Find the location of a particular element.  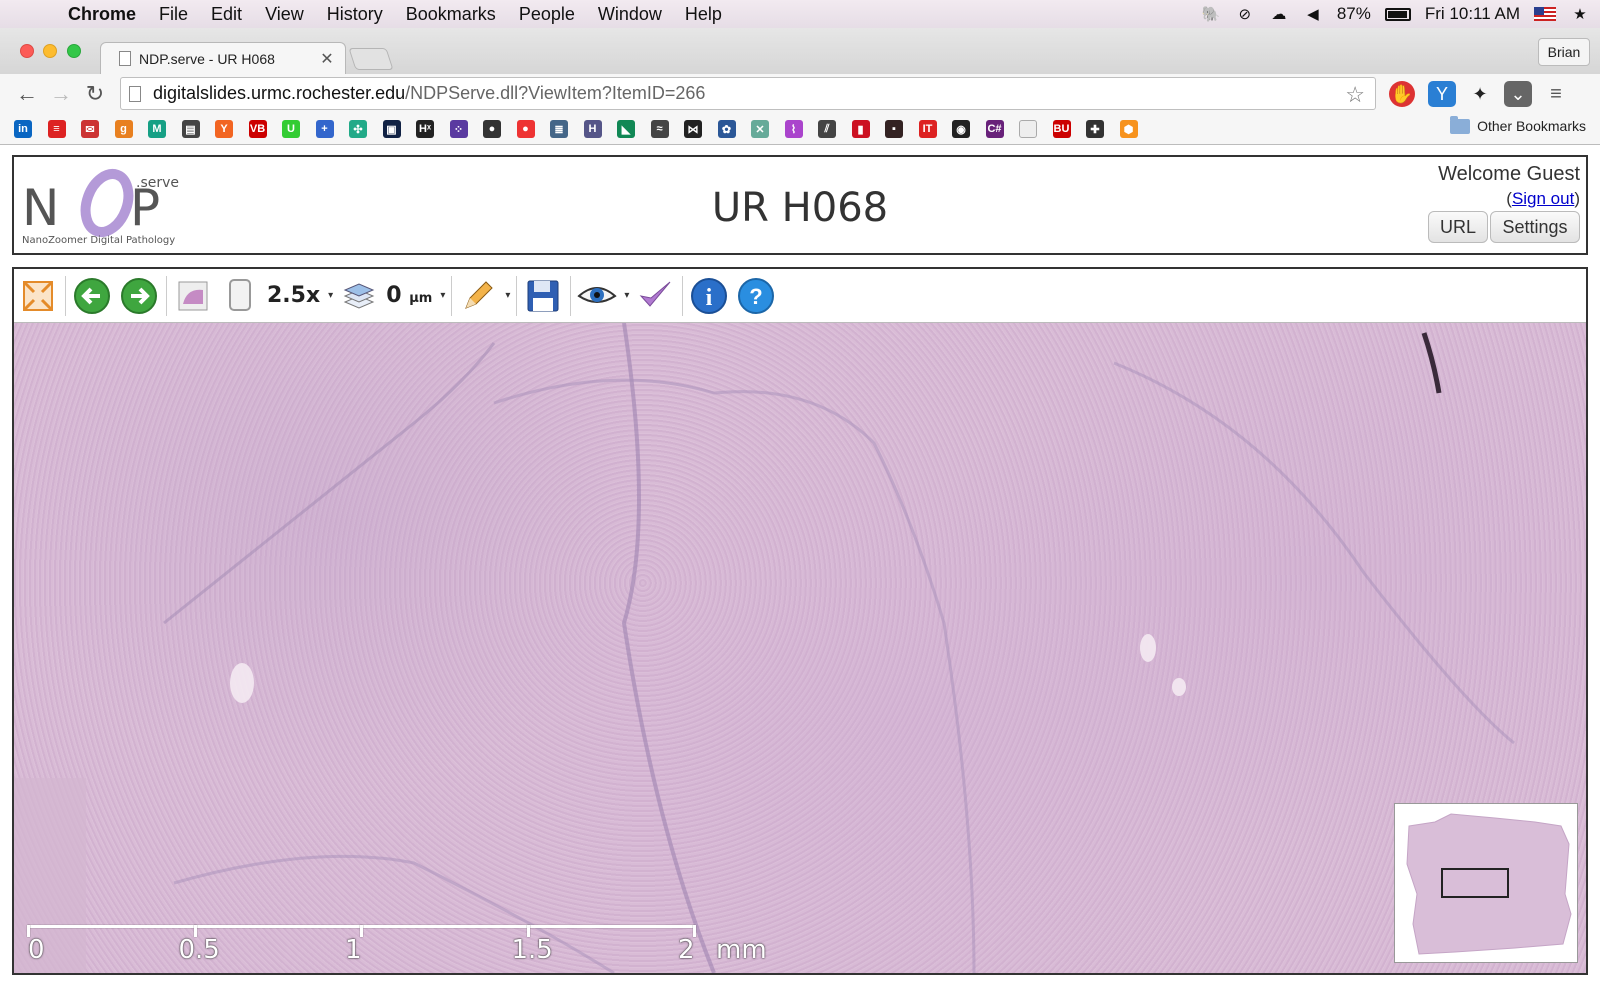

stack-icon: ≡ is located at coordinates (56, 129).